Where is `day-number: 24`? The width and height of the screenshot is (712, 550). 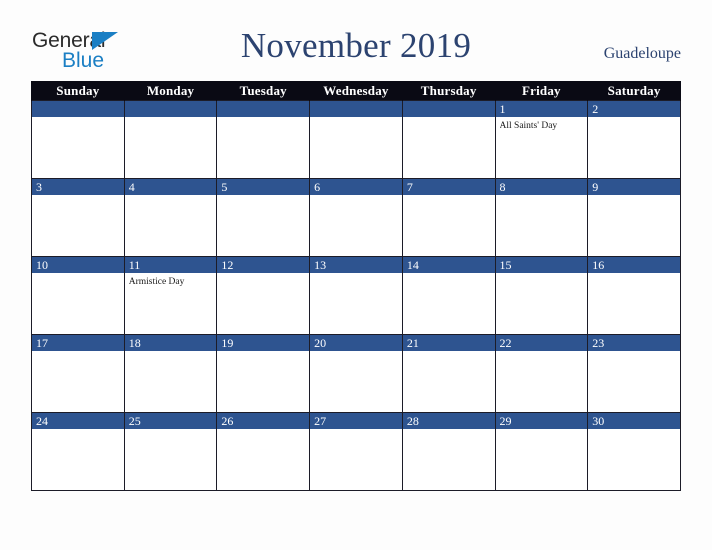
day-number: 24 is located at coordinates (78, 421).